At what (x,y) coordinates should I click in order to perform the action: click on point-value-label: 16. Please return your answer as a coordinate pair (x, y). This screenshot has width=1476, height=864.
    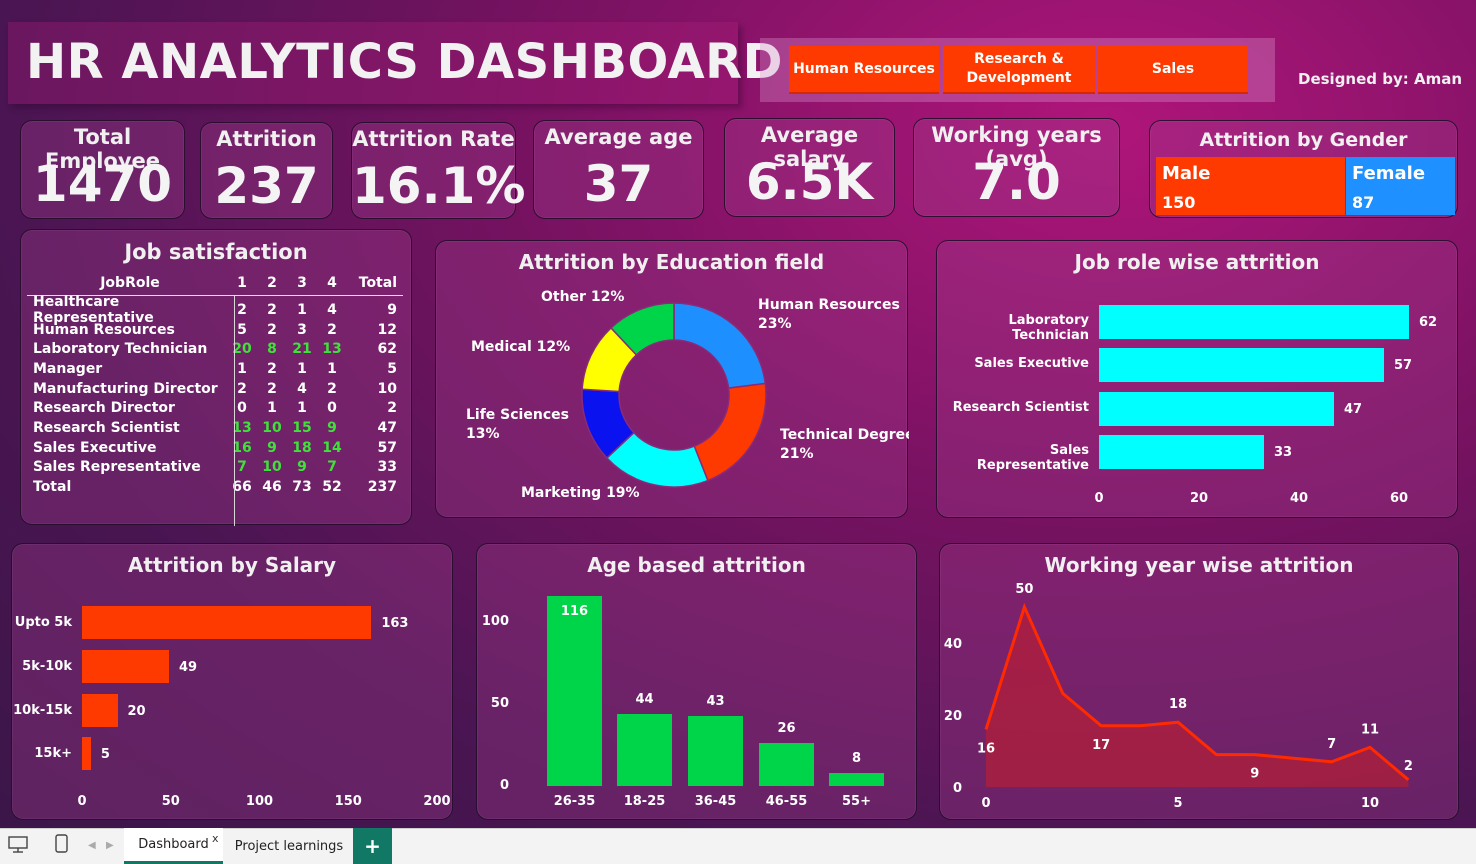
    Looking at the image, I should click on (986, 748).